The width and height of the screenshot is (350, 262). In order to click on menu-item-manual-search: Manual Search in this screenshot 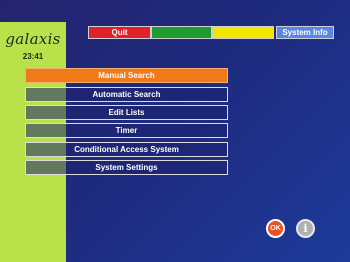, I will do `click(126, 75)`.